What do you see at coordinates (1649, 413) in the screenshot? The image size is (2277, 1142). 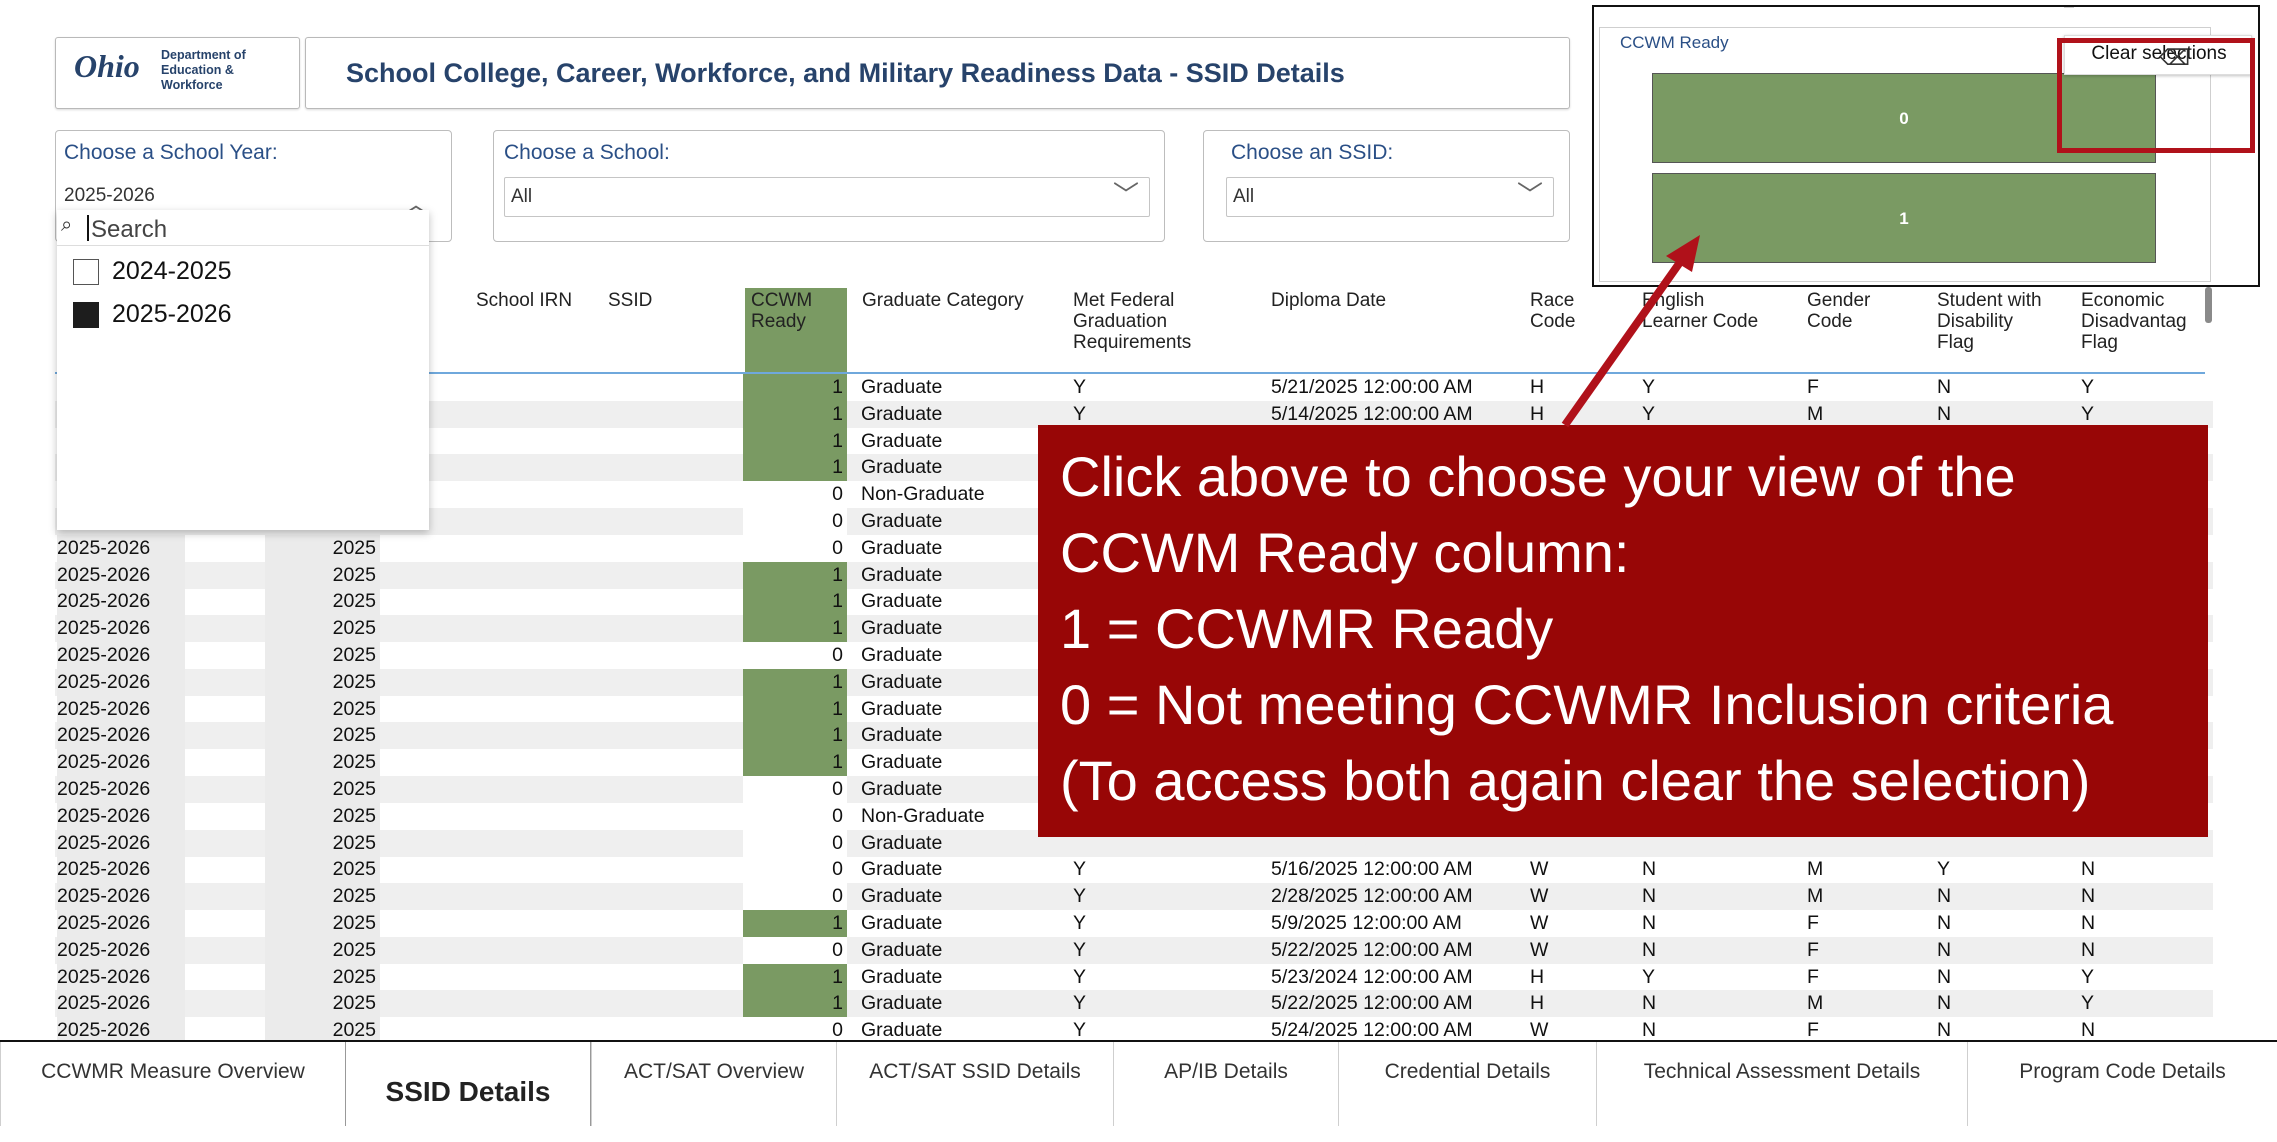 I see `cell-english-learner: Y` at bounding box center [1649, 413].